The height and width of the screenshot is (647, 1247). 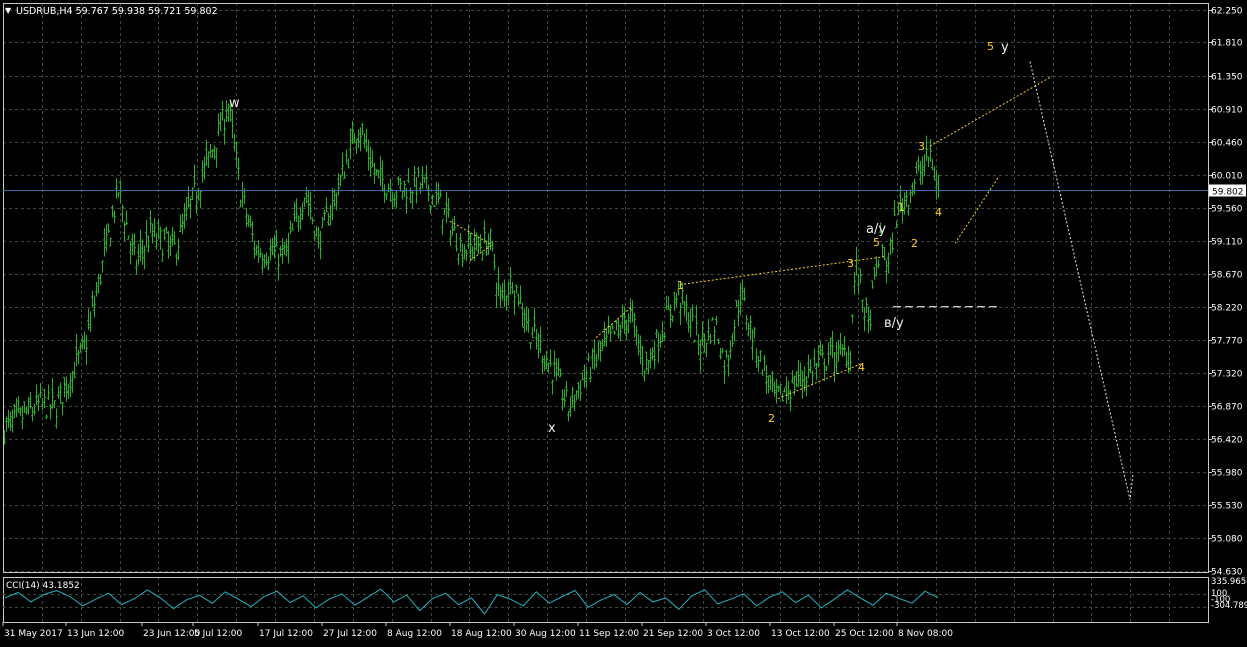 What do you see at coordinates (1227, 474) in the screenshot?
I see `y-tick-label: 55.980` at bounding box center [1227, 474].